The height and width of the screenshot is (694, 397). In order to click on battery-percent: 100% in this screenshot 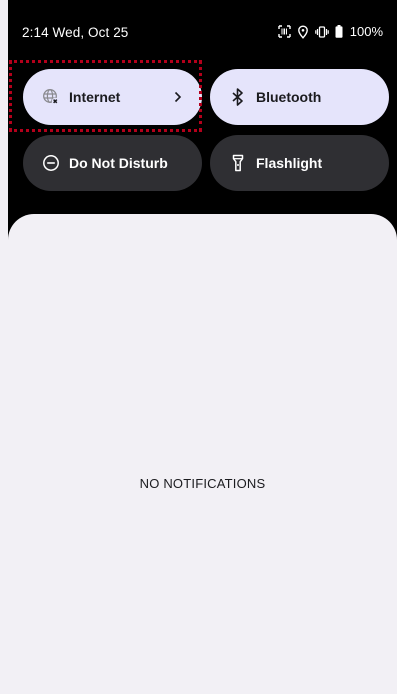, I will do `click(366, 31)`.